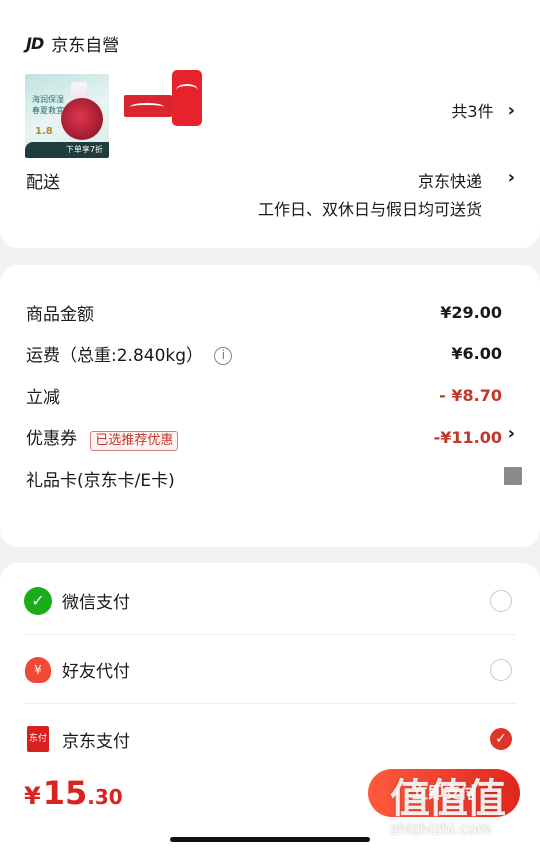  What do you see at coordinates (134, 441) in the screenshot?
I see `coupon-tag: 已选推荐优惠` at bounding box center [134, 441].